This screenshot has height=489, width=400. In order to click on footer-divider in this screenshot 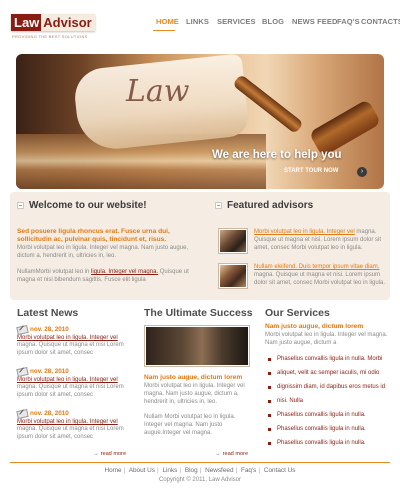, I will do `click(200, 462)`.